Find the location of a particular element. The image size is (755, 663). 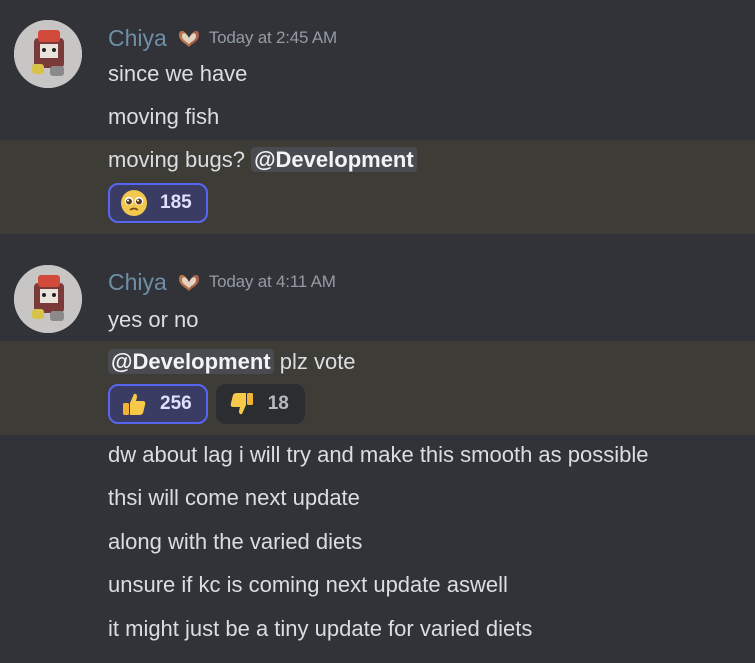

timestamp: Today at 2:45 AM is located at coordinates (273, 38).